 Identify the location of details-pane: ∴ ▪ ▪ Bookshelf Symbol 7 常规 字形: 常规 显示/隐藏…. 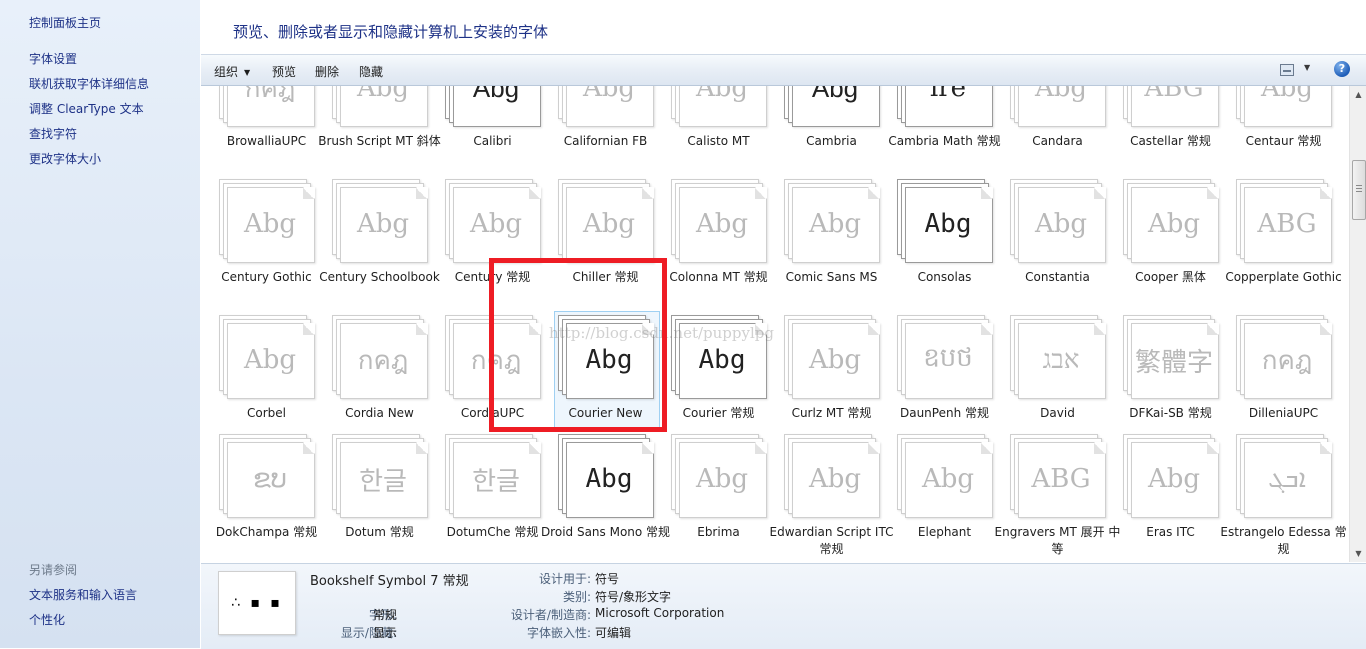
(783, 606).